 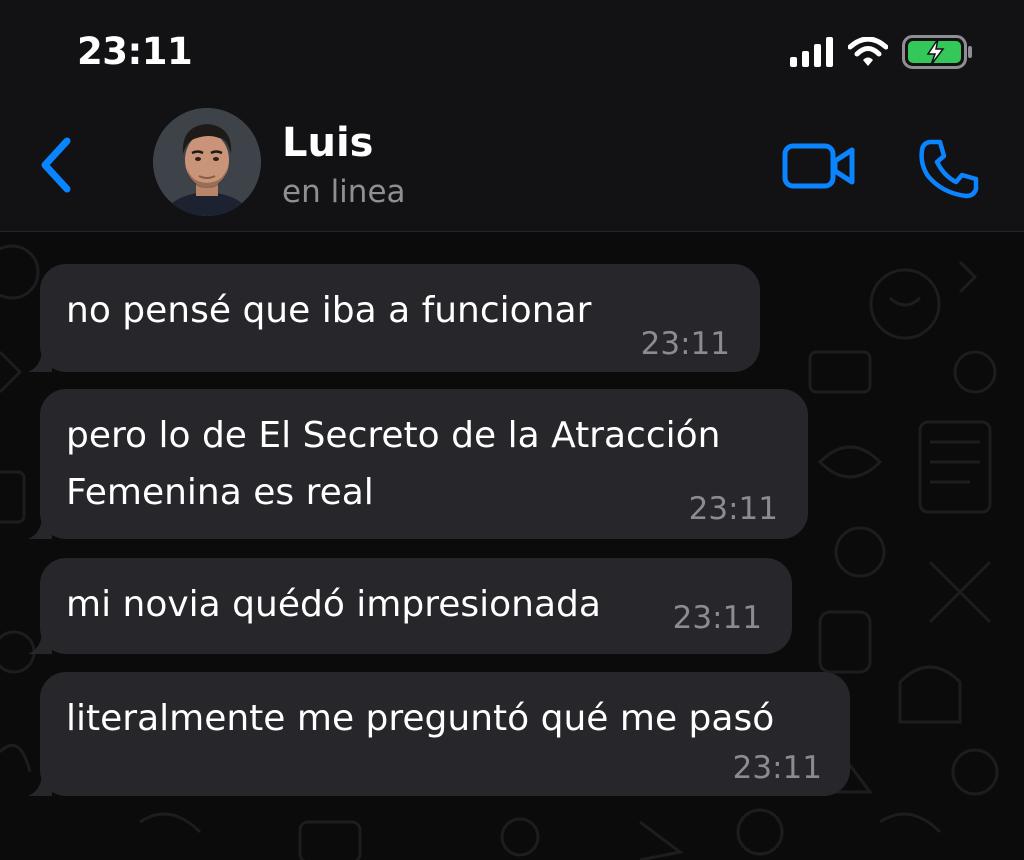 I want to click on message-bubble: no pensé que iba a funcionar 23:11, so click(x=394, y=318).